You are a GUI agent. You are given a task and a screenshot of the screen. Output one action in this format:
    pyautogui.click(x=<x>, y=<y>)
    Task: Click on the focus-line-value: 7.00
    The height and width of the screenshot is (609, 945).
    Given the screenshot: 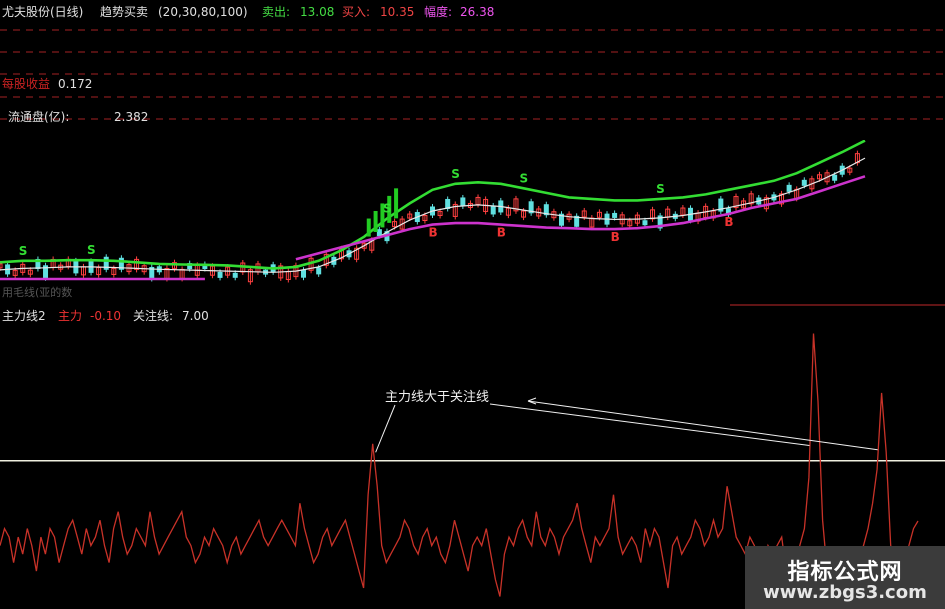 What is the action you would take?
    pyautogui.click(x=195, y=316)
    